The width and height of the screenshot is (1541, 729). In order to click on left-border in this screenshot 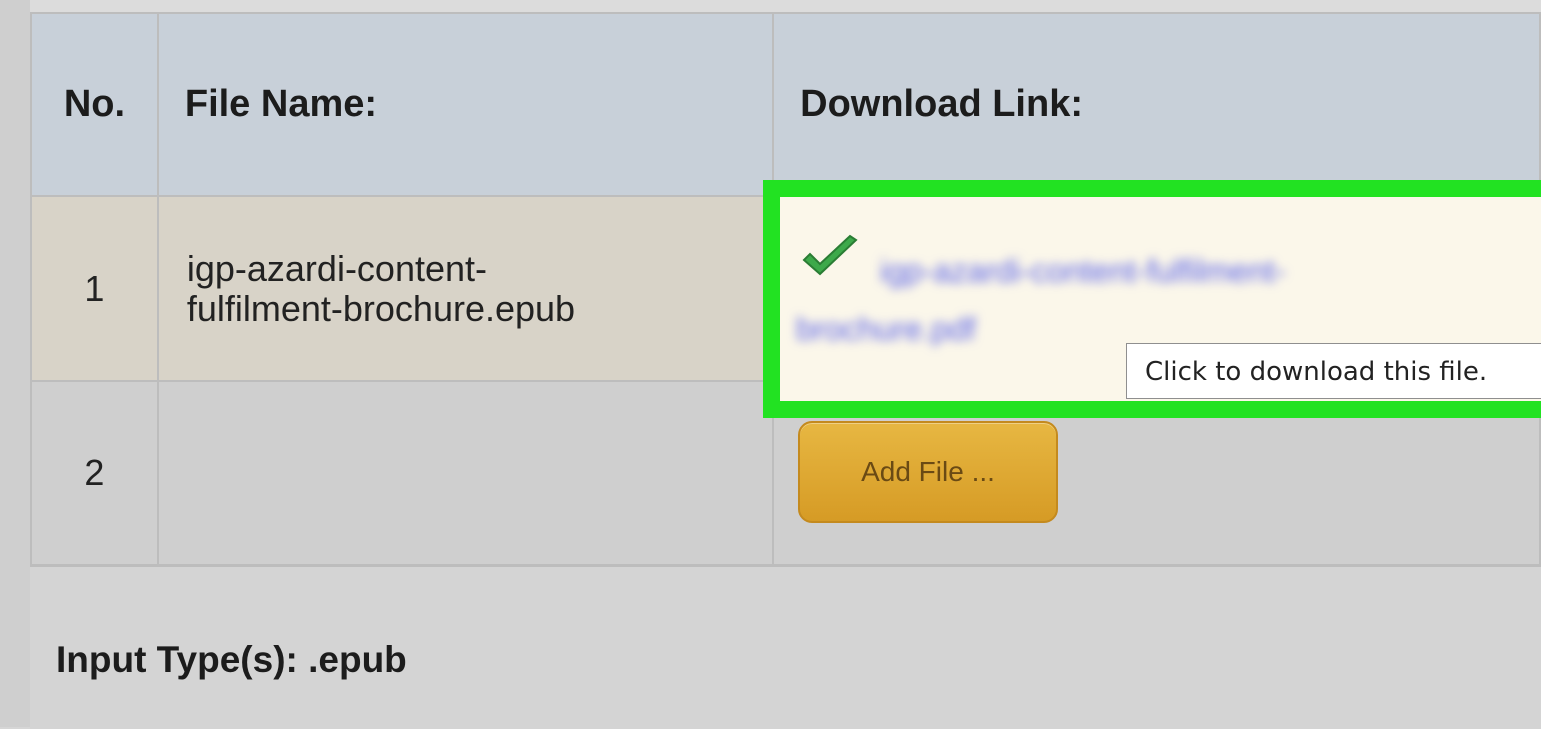, I will do `click(15, 363)`.